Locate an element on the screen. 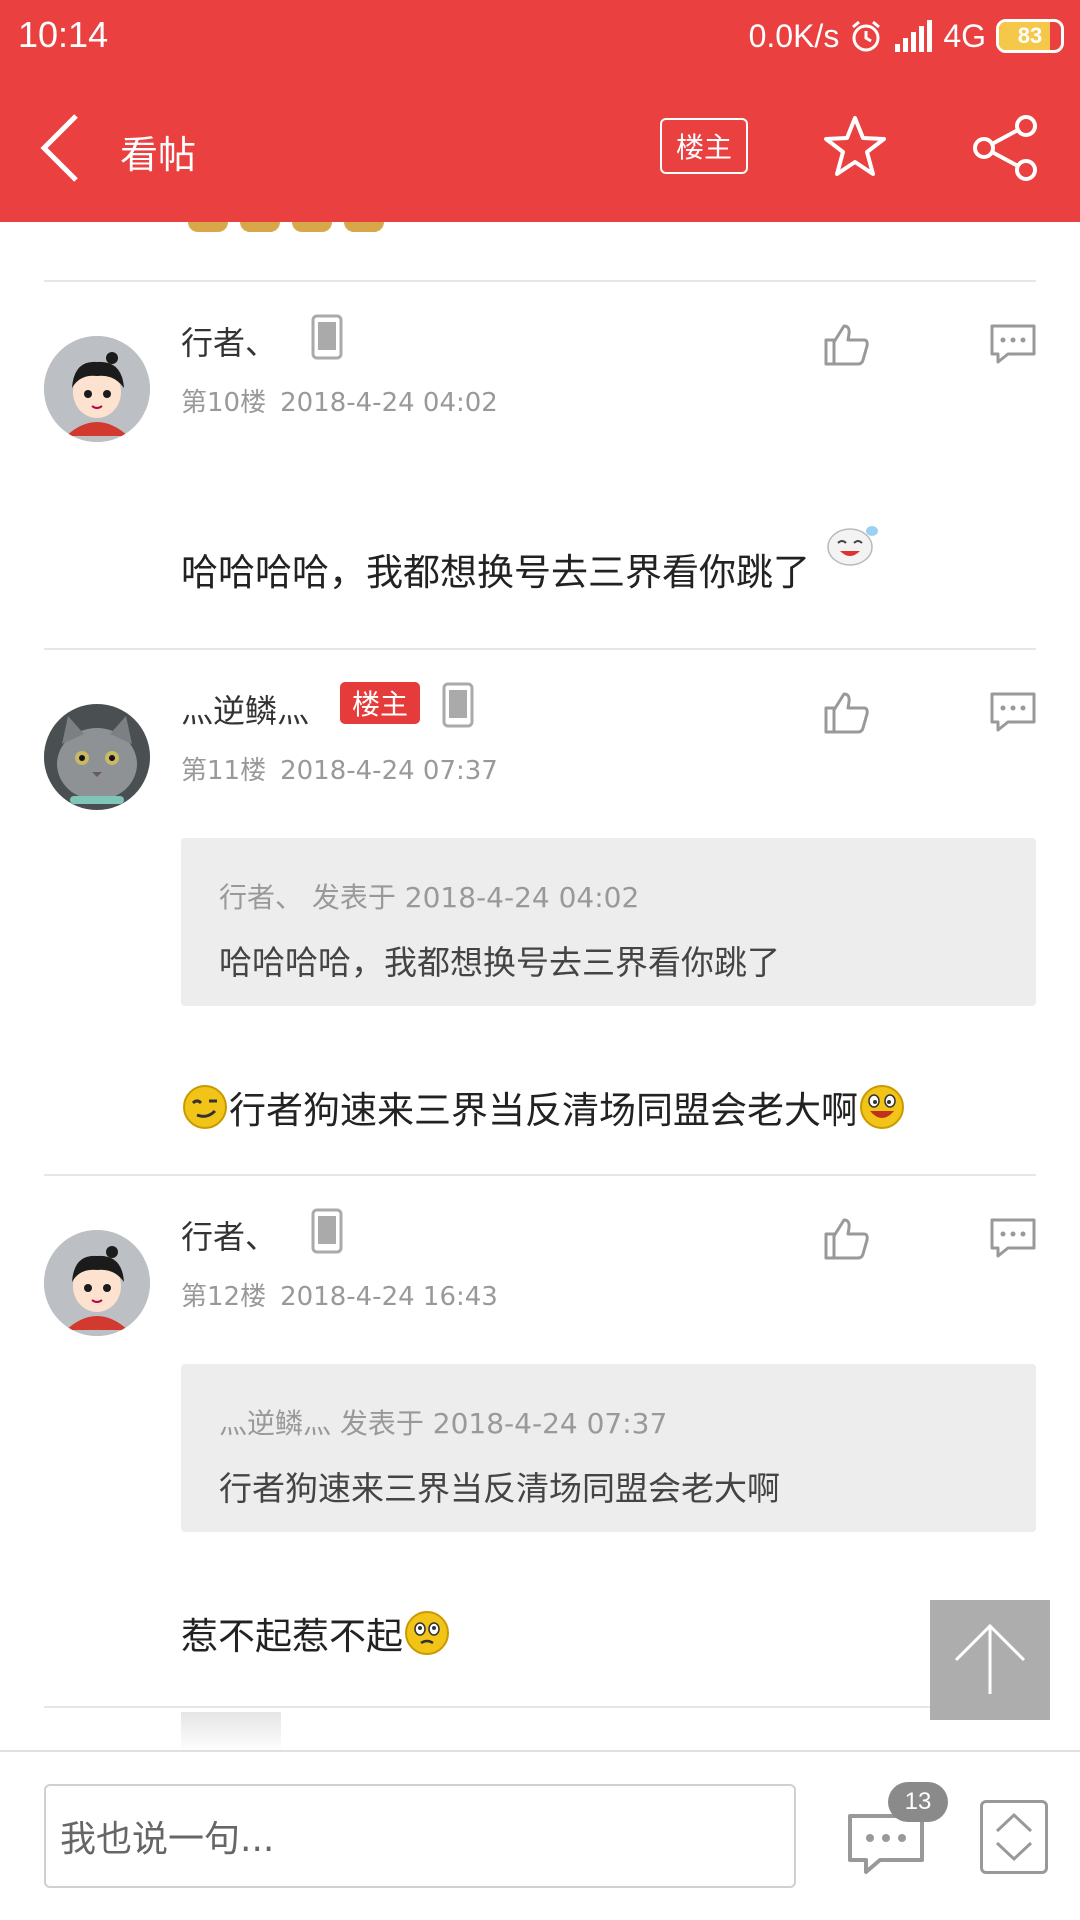 The height and width of the screenshot is (1920, 1080). quote-text: 行者狗速来三界当反清场同盟会老大啊 is located at coordinates (499, 1488).